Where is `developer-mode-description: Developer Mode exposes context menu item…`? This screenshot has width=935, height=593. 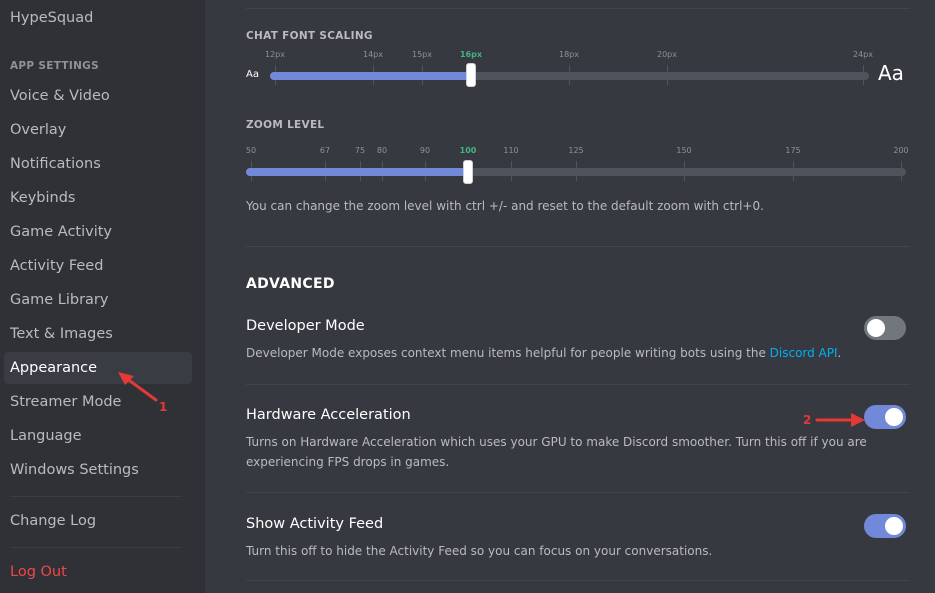
developer-mode-description: Developer Mode exposes context menu item… is located at coordinates (544, 353).